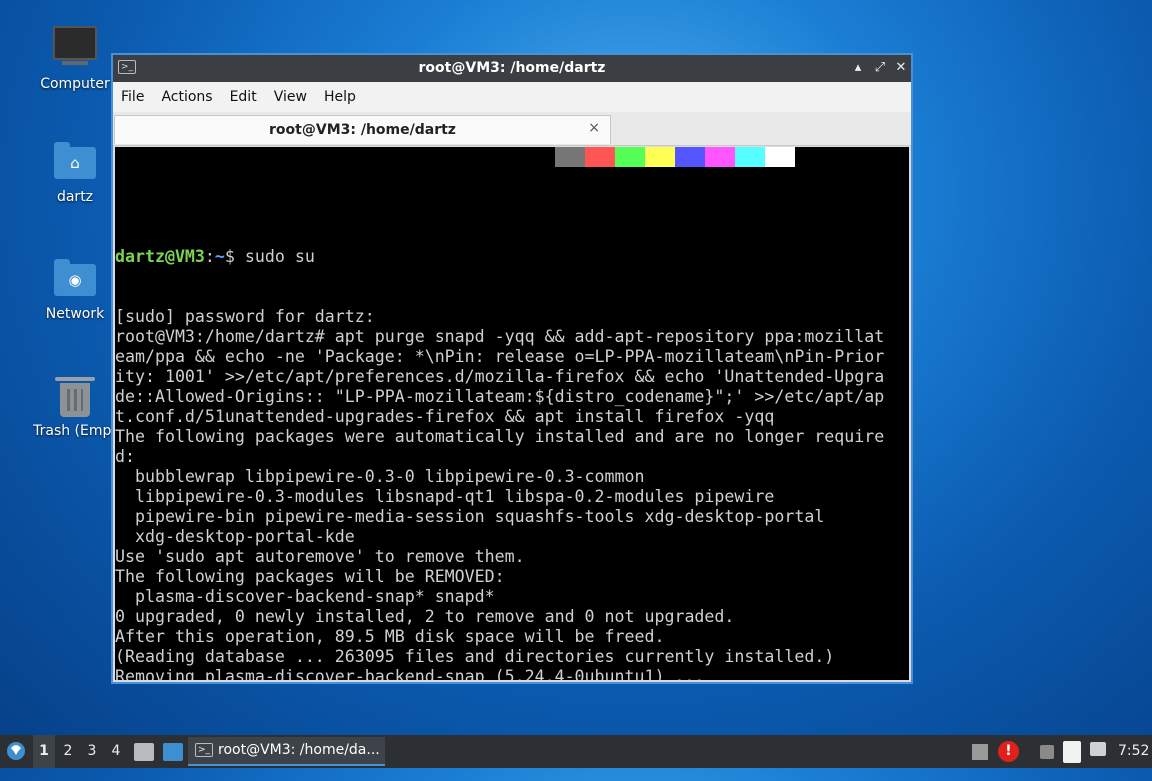 The height and width of the screenshot is (781, 1152). Describe the element at coordinates (576, 751) in the screenshot. I see `taskbar: 1 2 3 4 >_ root@VM3: /home/da... ! 7:52` at that location.